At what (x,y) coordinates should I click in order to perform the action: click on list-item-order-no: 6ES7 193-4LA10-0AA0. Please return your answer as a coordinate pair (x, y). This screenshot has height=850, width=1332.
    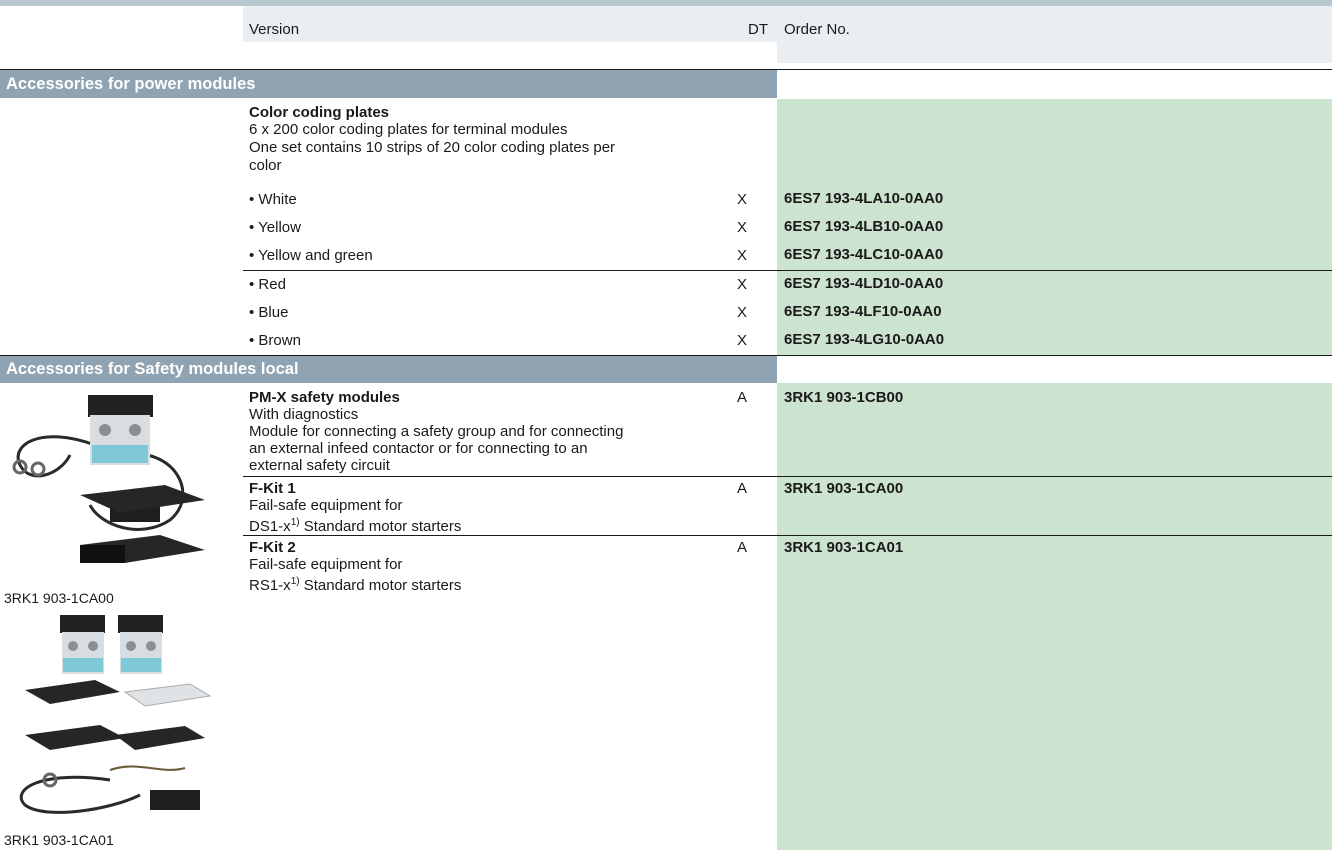
    Looking at the image, I should click on (864, 198).